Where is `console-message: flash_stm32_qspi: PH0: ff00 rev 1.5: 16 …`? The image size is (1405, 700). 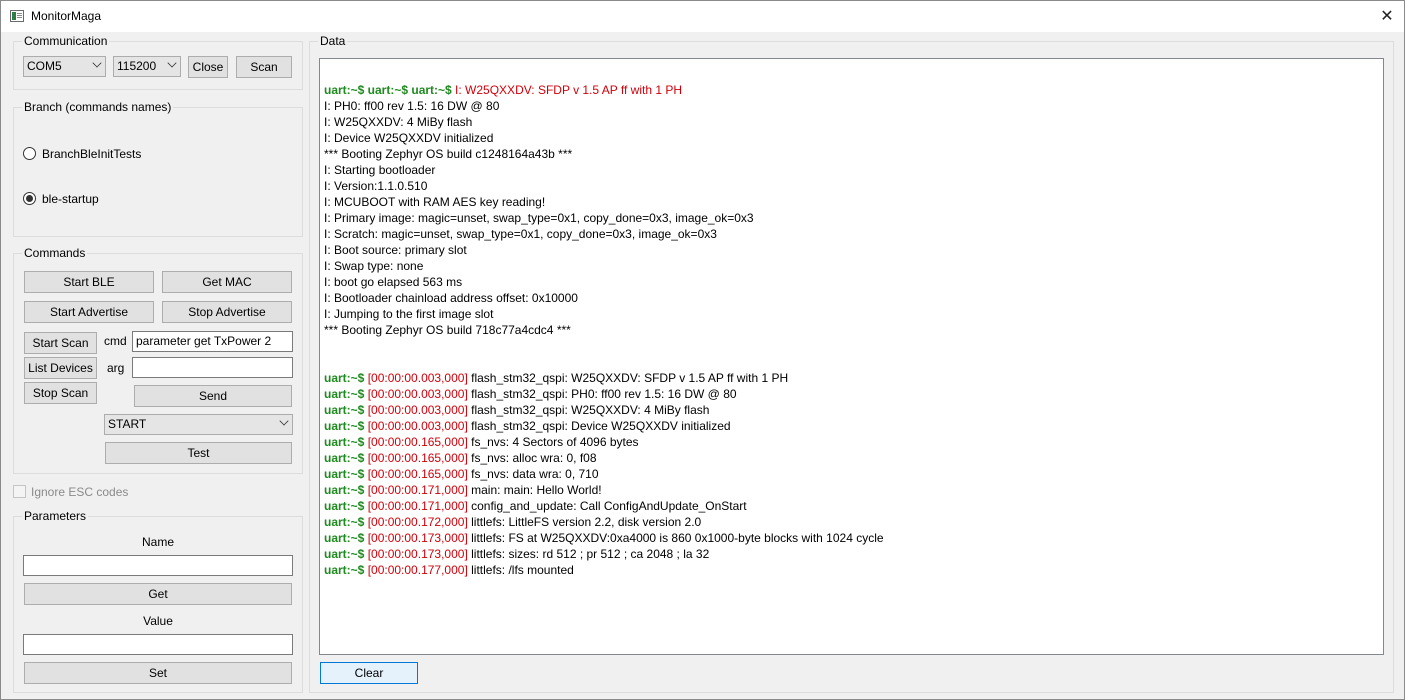
console-message: flash_stm32_qspi: PH0: ff00 rev 1.5: 16 … is located at coordinates (602, 394).